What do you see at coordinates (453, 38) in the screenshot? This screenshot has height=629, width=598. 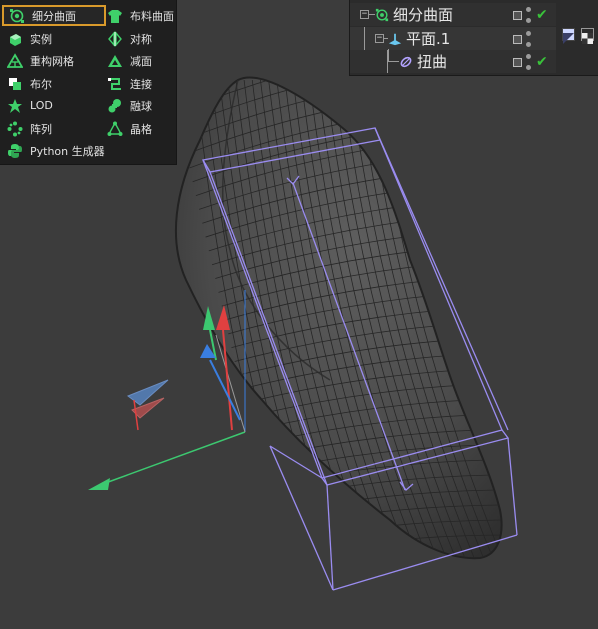 I see `object-row-plane: − 平面.1` at bounding box center [453, 38].